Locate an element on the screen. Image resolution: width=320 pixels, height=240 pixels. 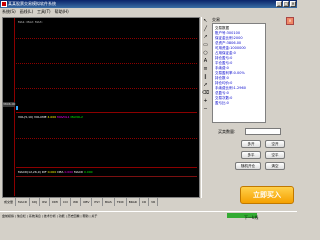
mavol1-label: MAVOL1 is located at coordinates (63, 117).